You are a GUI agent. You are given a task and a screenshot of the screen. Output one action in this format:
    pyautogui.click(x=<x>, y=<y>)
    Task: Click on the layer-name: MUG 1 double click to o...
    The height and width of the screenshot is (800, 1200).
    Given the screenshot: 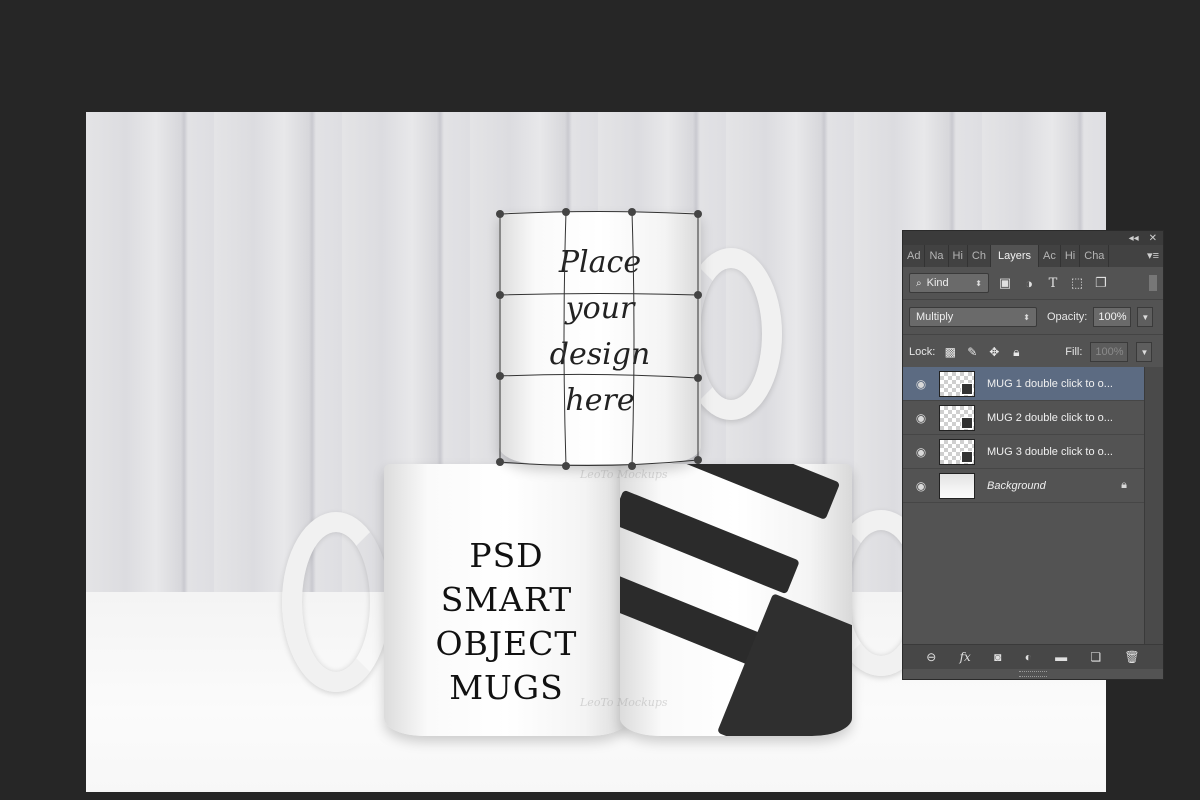 What is the action you would take?
    pyautogui.click(x=1050, y=384)
    